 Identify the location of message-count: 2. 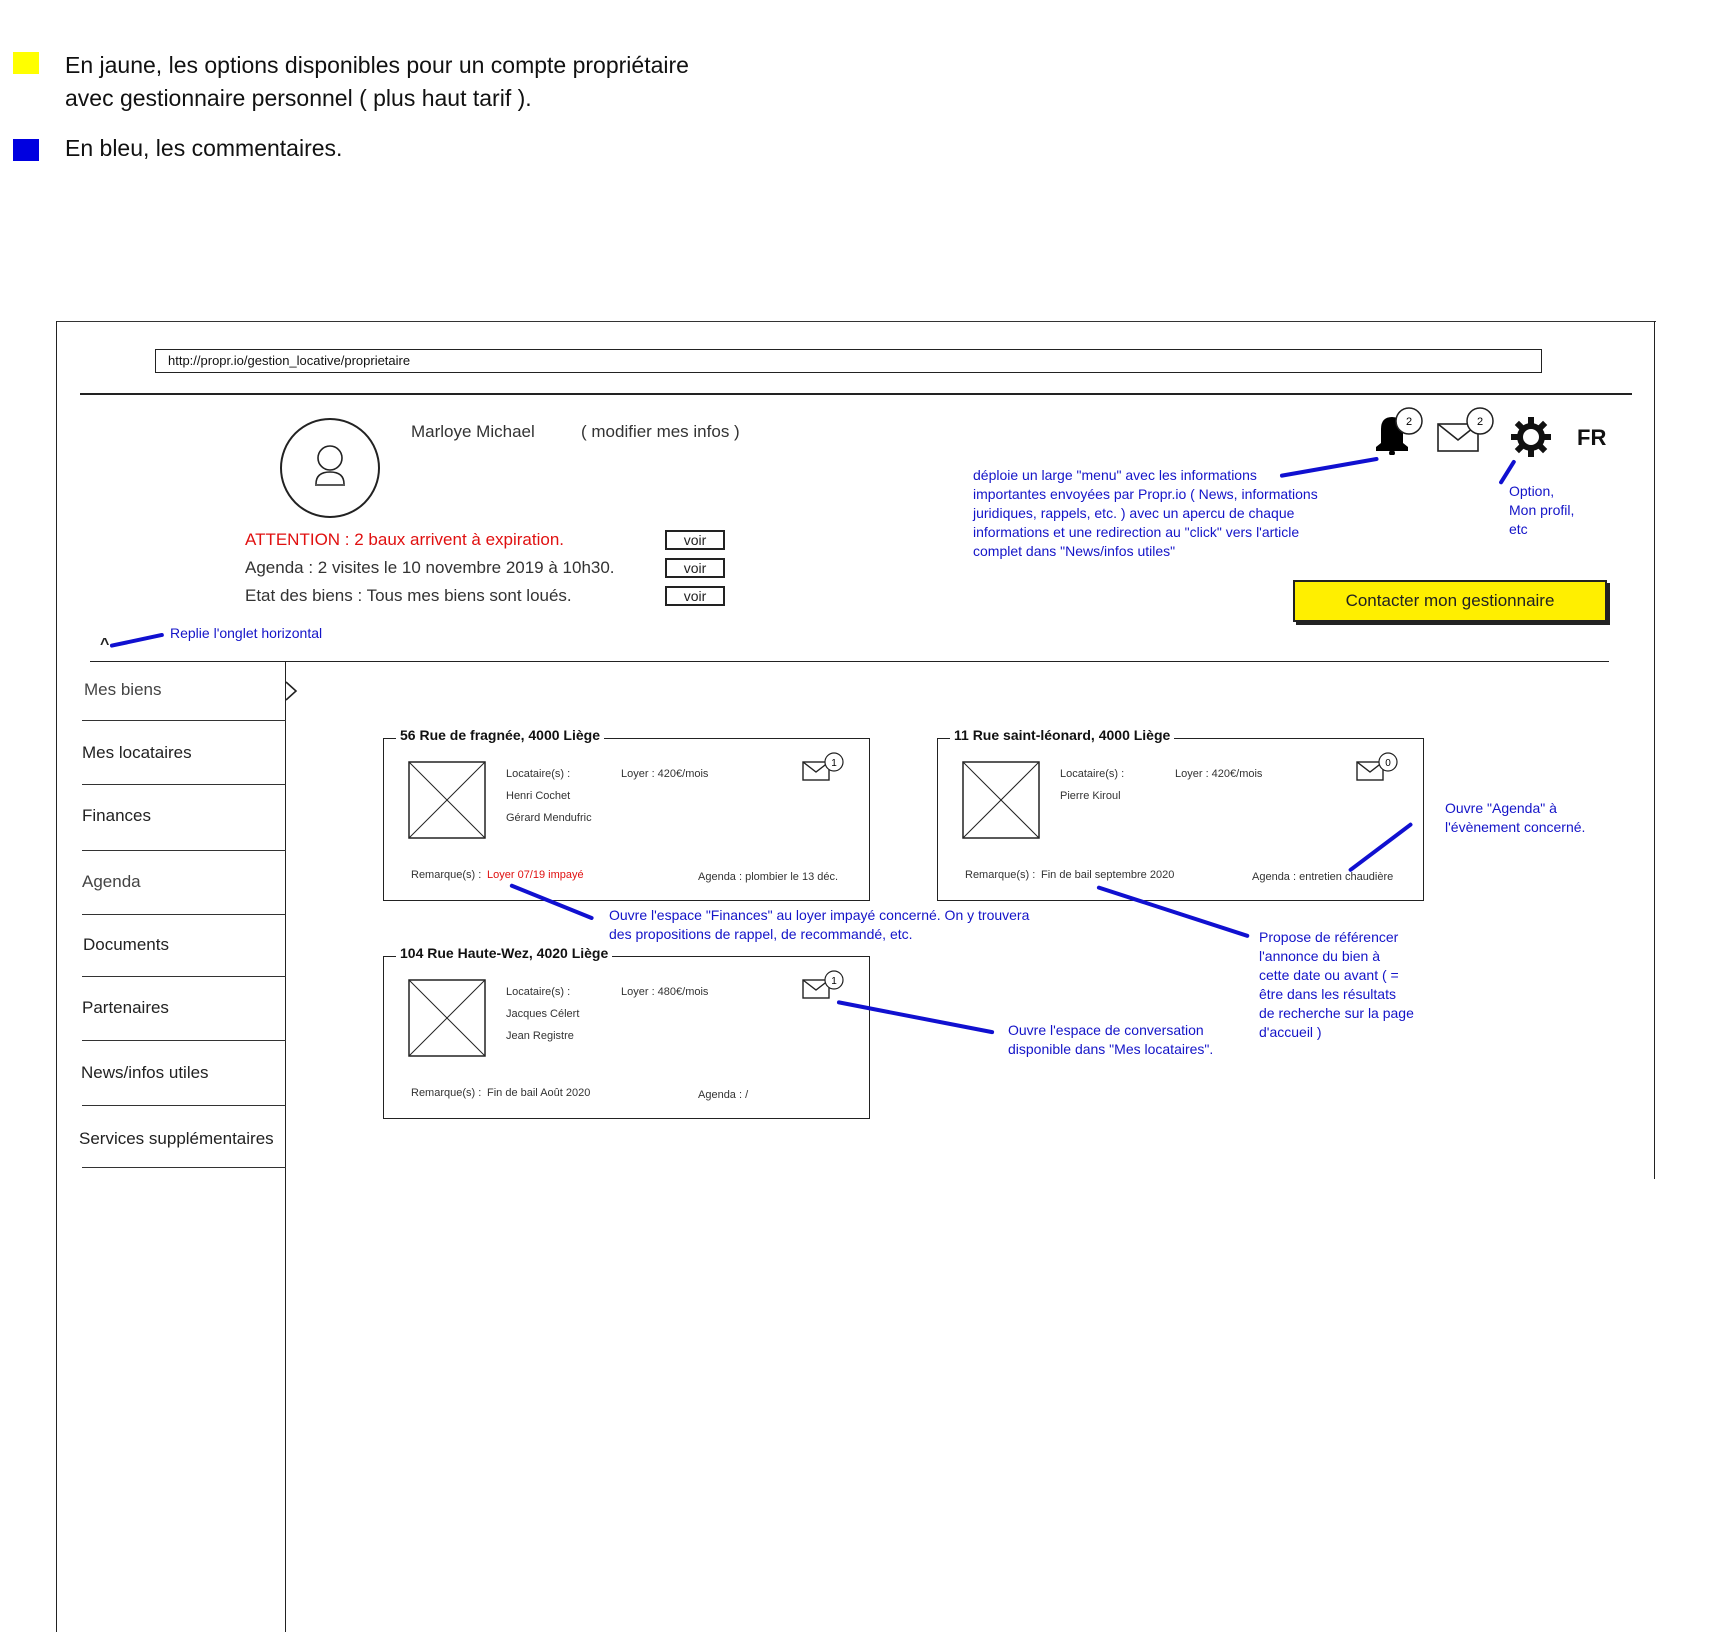
(1480, 422).